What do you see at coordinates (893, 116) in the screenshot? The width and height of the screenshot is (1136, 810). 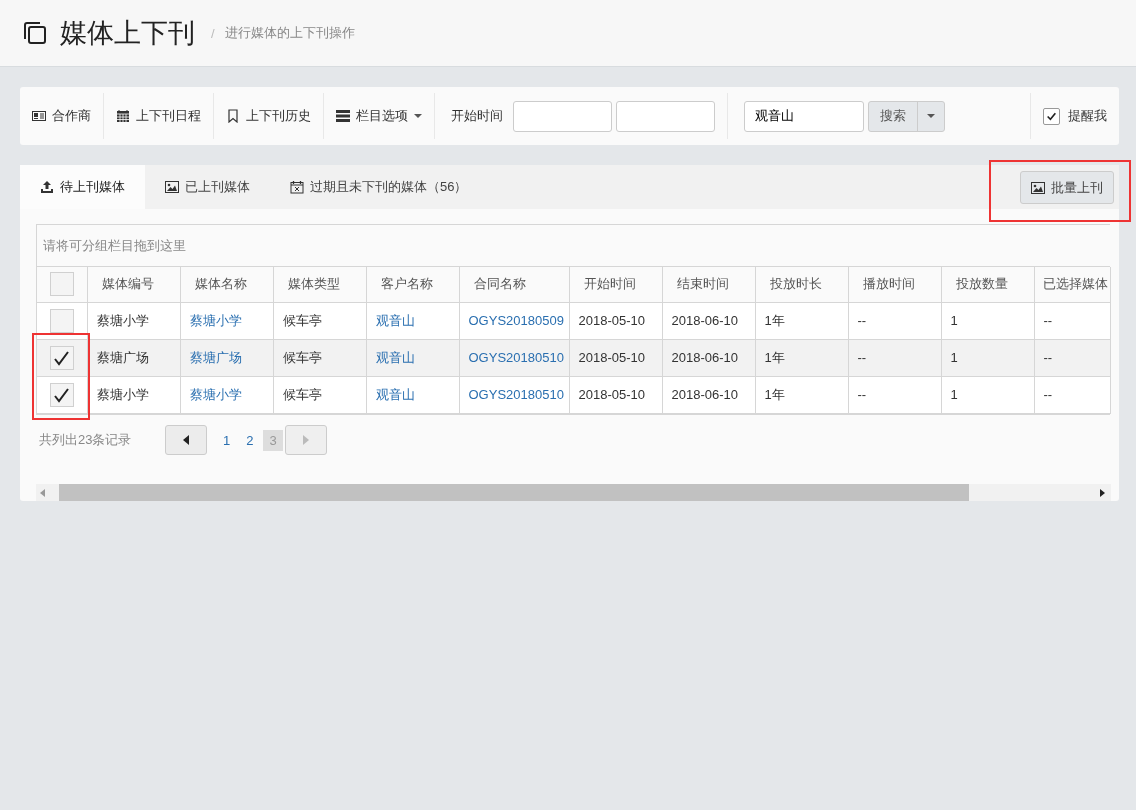 I see `search-button: 搜索` at bounding box center [893, 116].